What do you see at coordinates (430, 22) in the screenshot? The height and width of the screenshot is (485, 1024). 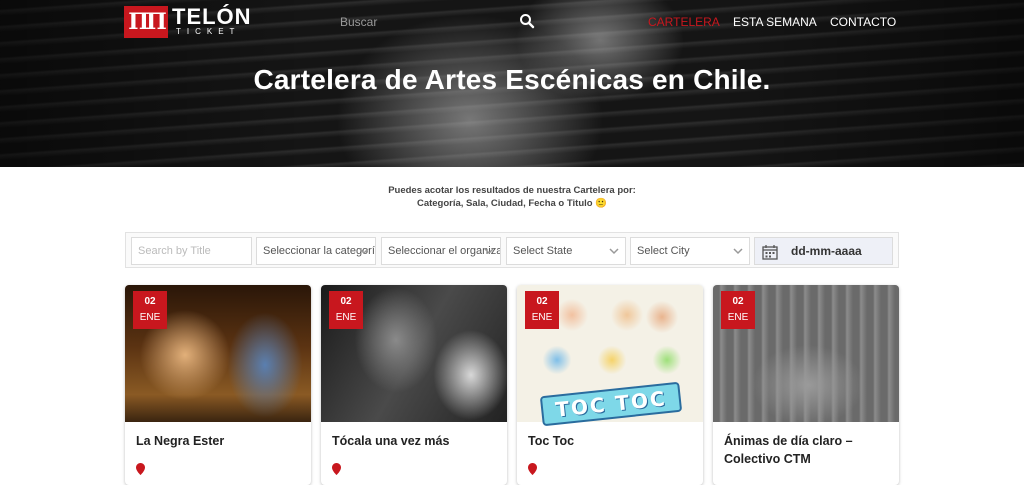 I see `search-input` at bounding box center [430, 22].